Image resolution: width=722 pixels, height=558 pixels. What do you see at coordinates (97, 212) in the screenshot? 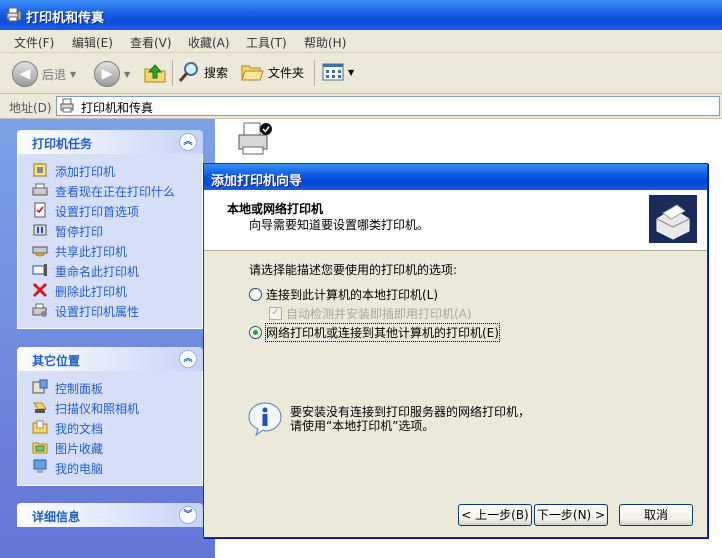
I see `task-label: 设置打印首选项` at bounding box center [97, 212].